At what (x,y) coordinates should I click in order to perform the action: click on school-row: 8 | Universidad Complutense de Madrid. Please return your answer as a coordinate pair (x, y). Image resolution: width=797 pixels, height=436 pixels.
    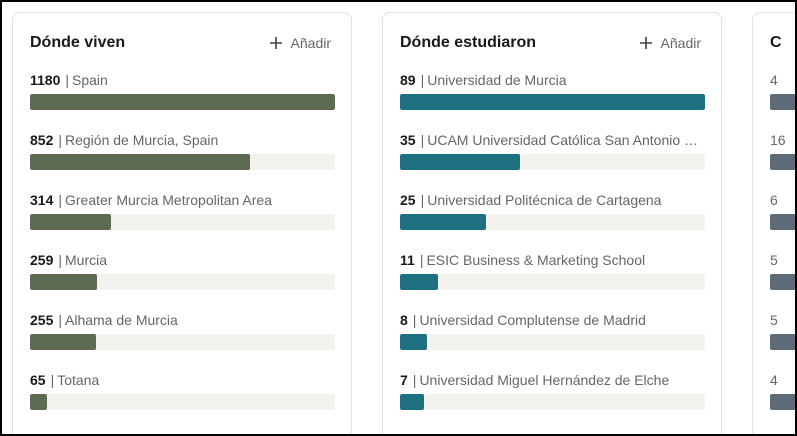
    Looking at the image, I should click on (552, 340).